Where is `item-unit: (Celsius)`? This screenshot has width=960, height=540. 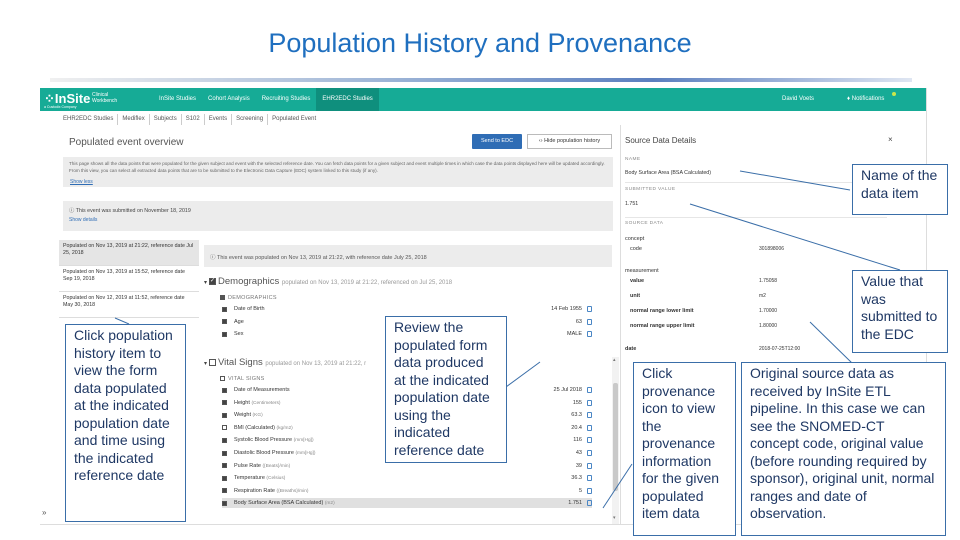 item-unit: (Celsius) is located at coordinates (276, 479).